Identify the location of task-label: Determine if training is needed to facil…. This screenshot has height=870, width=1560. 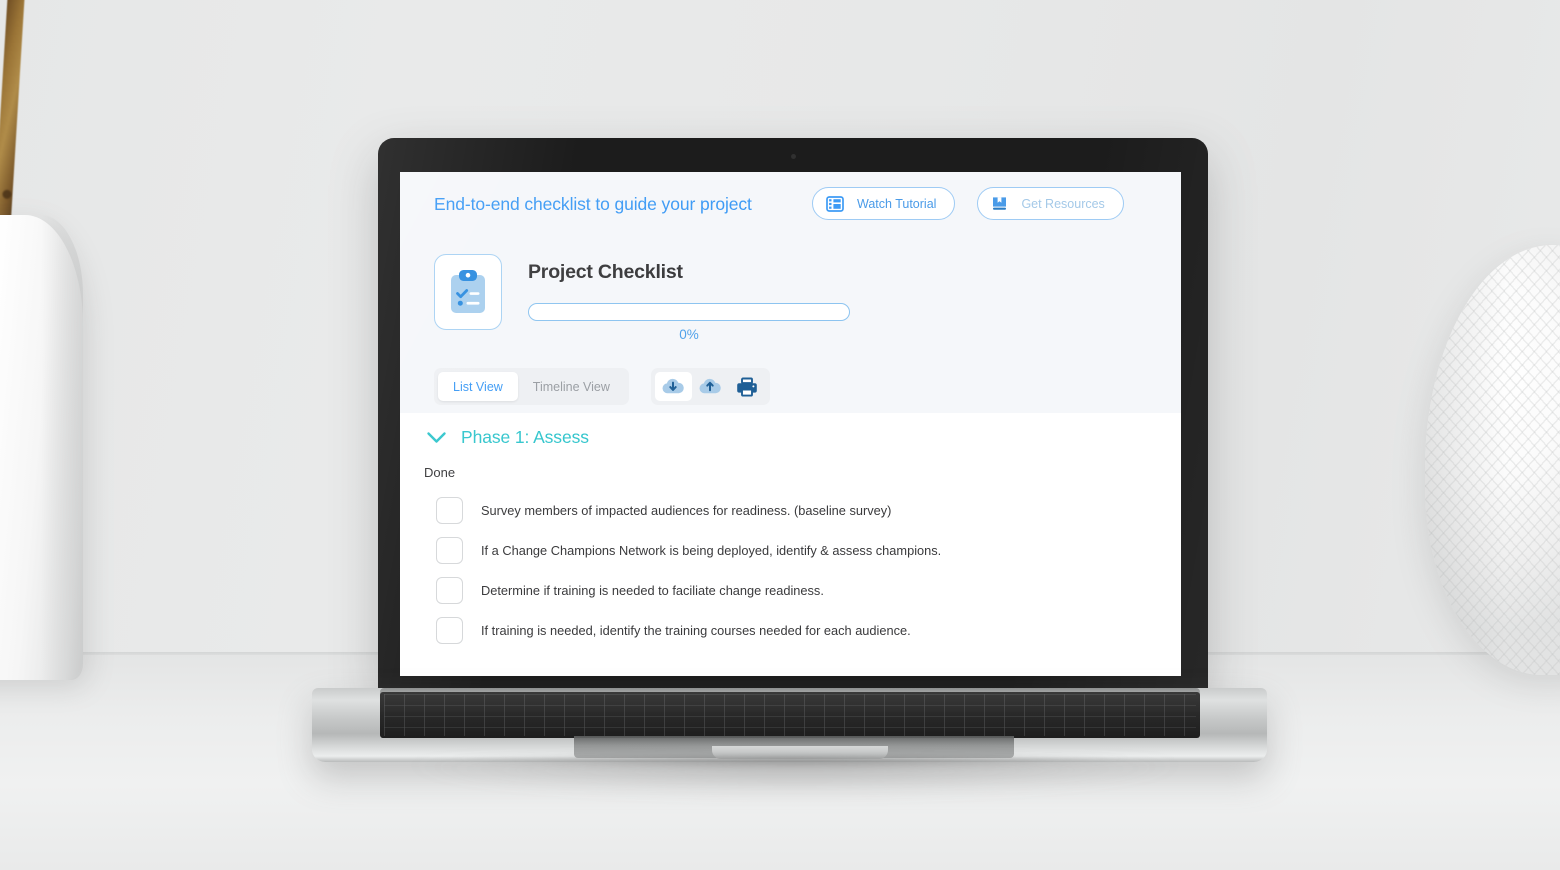
(652, 590).